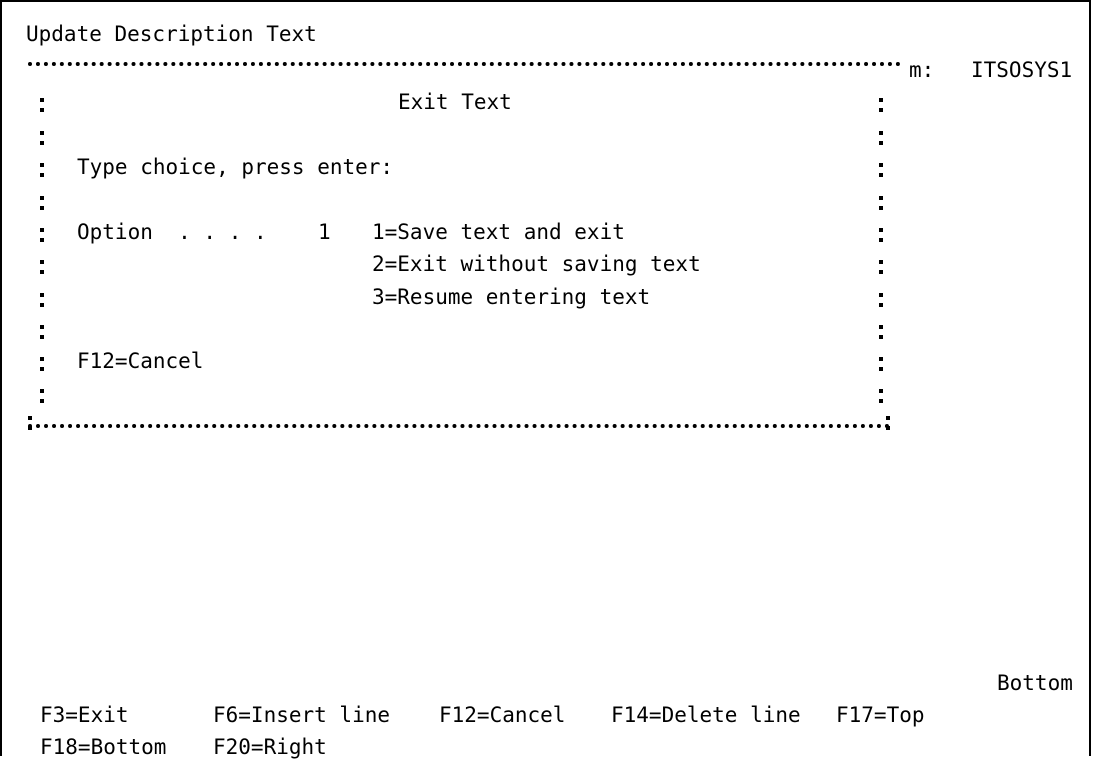 This screenshot has height=759, width=1095. What do you see at coordinates (171, 34) in the screenshot?
I see `screen-title: Update Description Text` at bounding box center [171, 34].